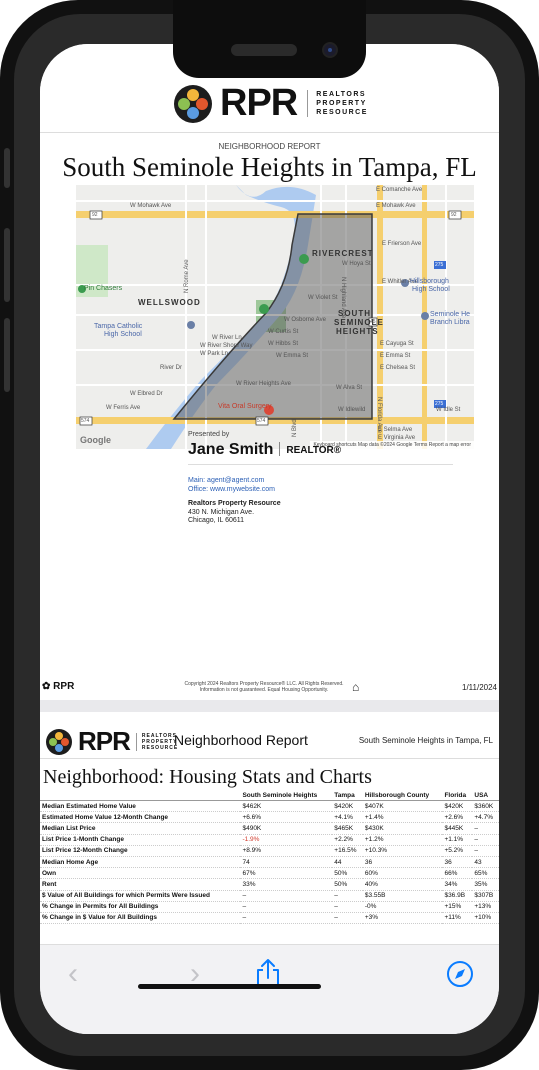 This screenshot has width=539, height=1070. I want to click on mute-switch, so click(7, 168).